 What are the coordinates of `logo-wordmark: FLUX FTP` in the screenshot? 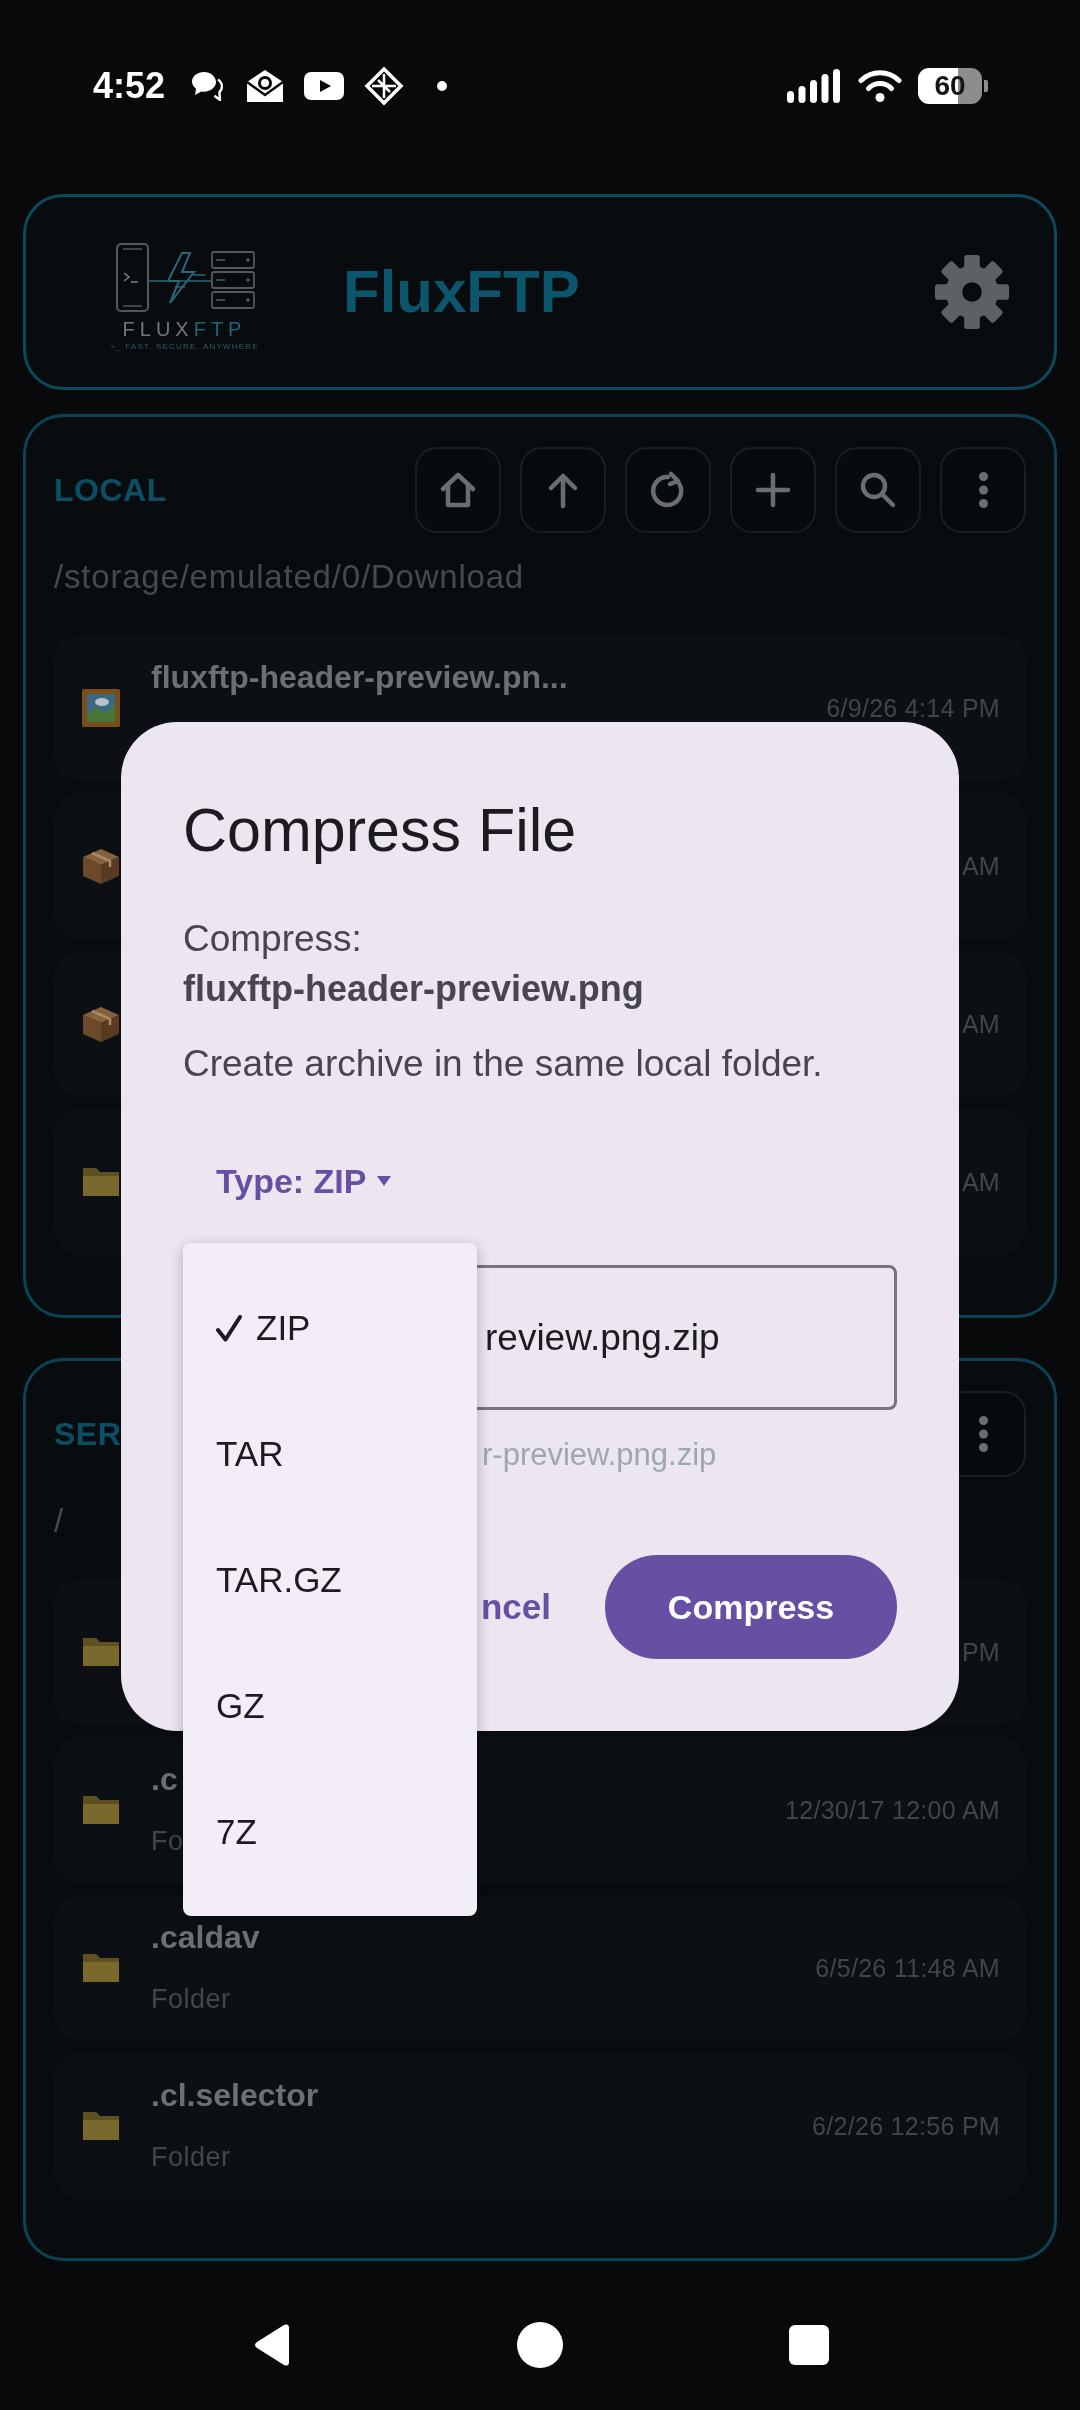 It's located at (184, 328).